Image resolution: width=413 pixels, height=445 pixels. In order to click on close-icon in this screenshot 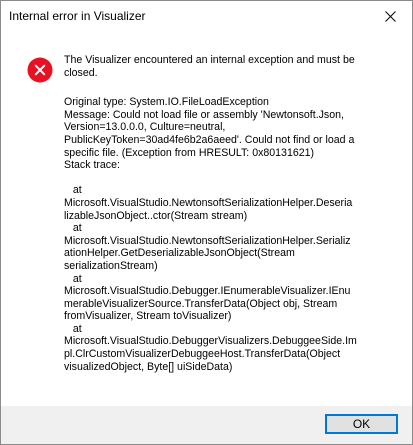, I will do `click(390, 16)`.